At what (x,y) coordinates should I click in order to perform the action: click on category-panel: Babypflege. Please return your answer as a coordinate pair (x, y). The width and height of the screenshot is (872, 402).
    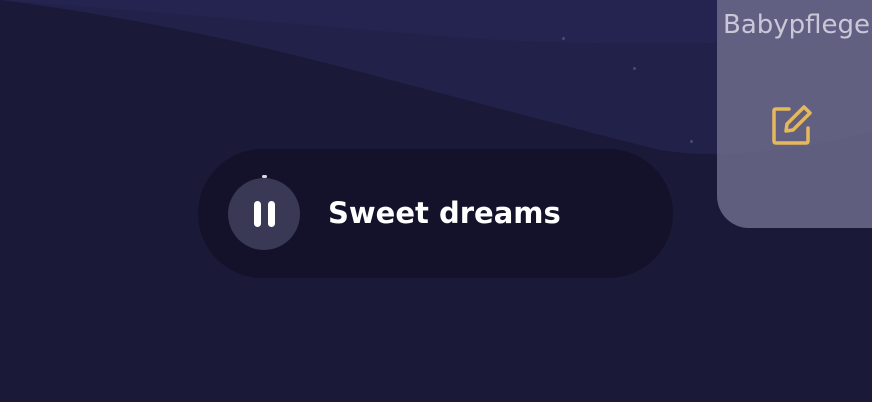
    Looking at the image, I should click on (794, 114).